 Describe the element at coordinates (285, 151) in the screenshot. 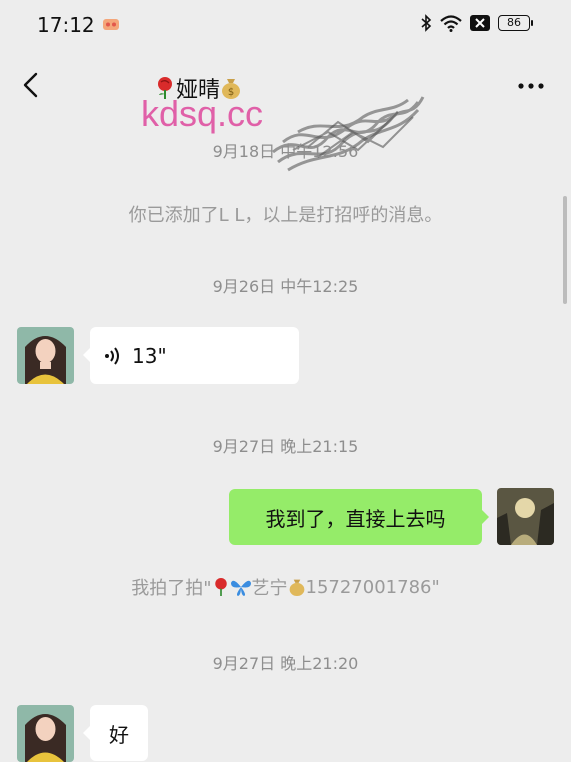

I see `timestamp: 9月18日 中午12:56` at that location.